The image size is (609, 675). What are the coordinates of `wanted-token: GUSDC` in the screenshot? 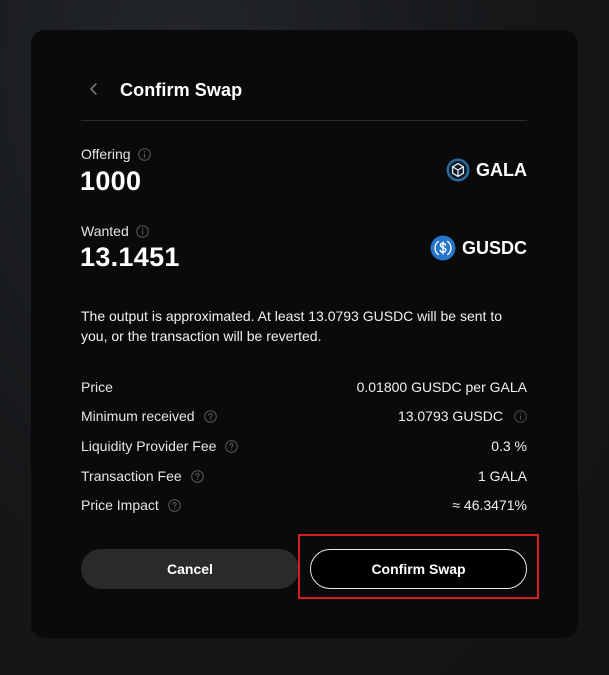 It's located at (478, 248).